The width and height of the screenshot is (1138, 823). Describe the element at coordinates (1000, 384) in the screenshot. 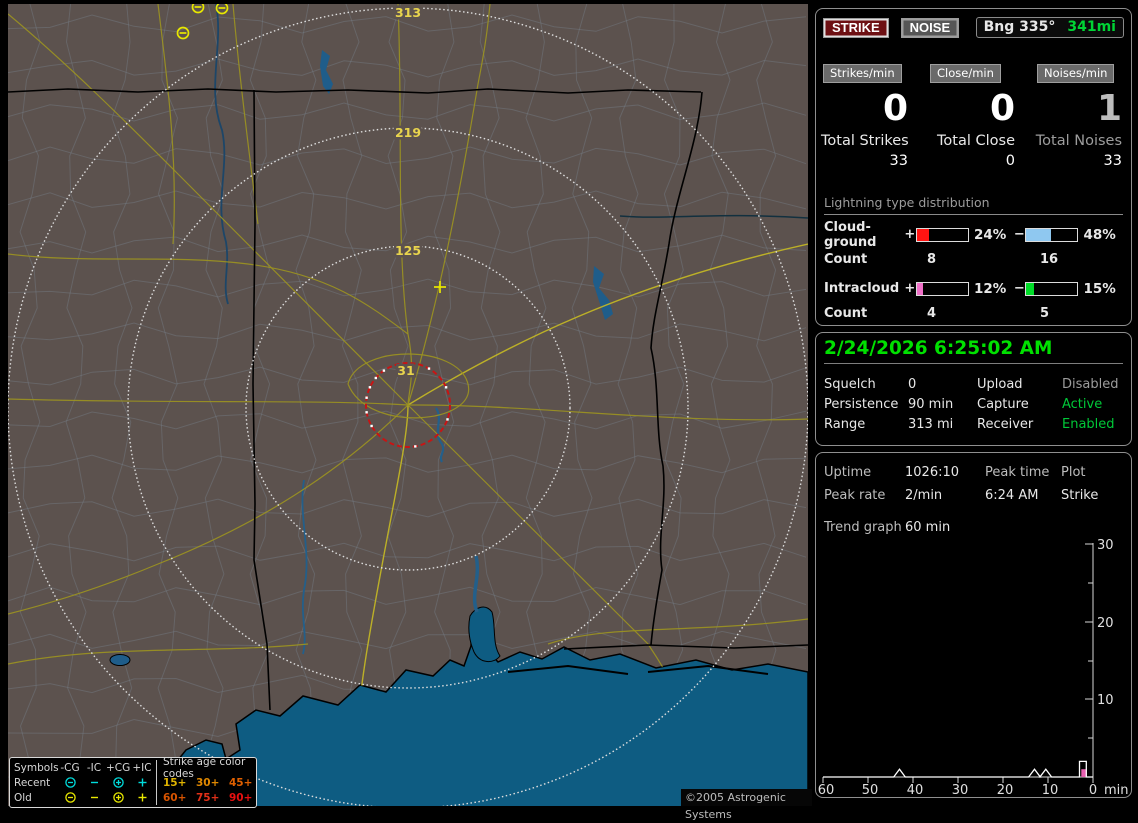

I see `upload-label: Upload` at that location.